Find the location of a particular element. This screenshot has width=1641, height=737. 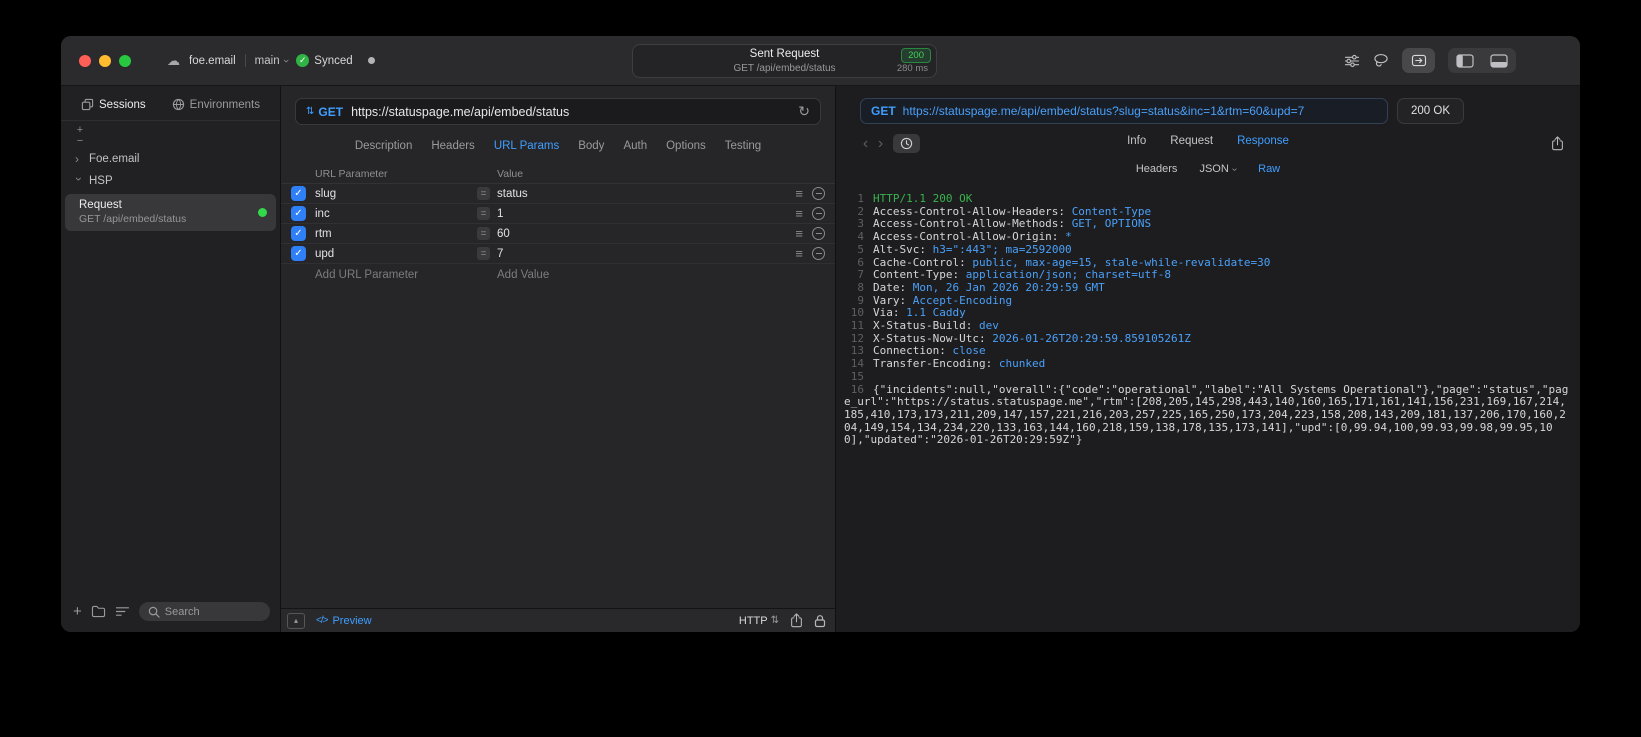

sidebar-request-item: Request GET /api/embed/status is located at coordinates (170, 212).